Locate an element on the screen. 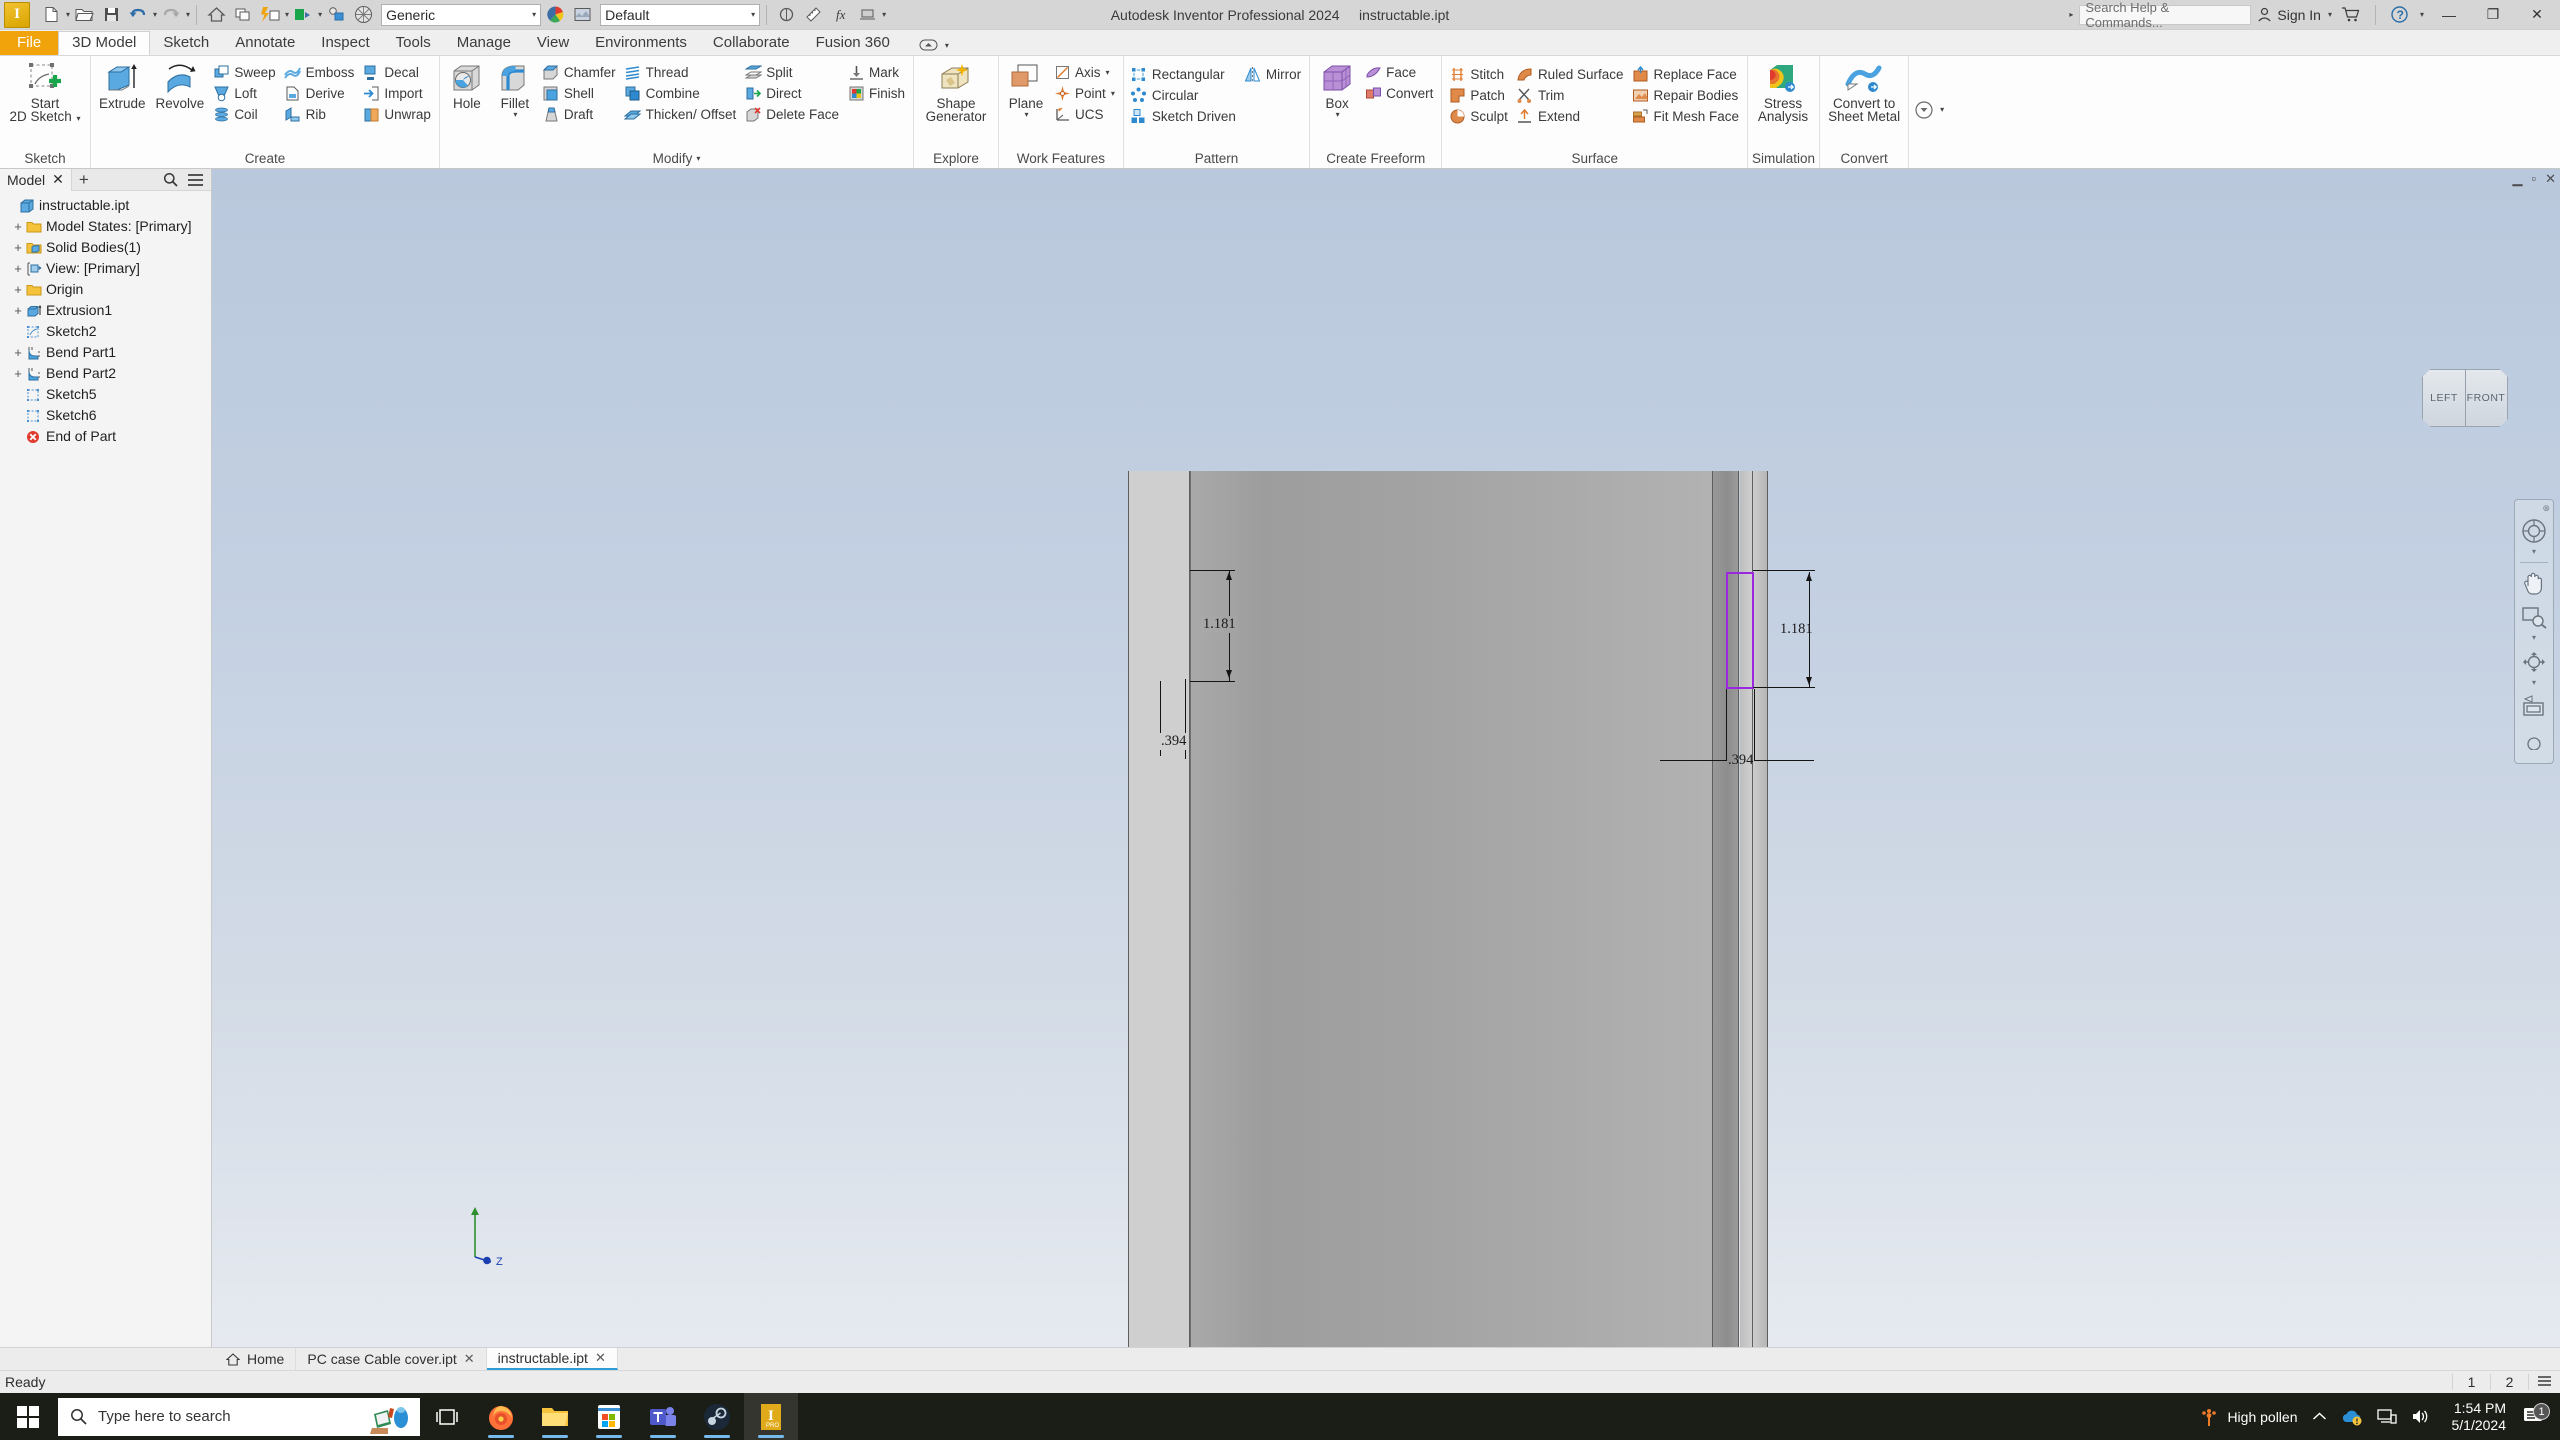 The image size is (2560, 1440). extend-button: Extend is located at coordinates (1571, 116).